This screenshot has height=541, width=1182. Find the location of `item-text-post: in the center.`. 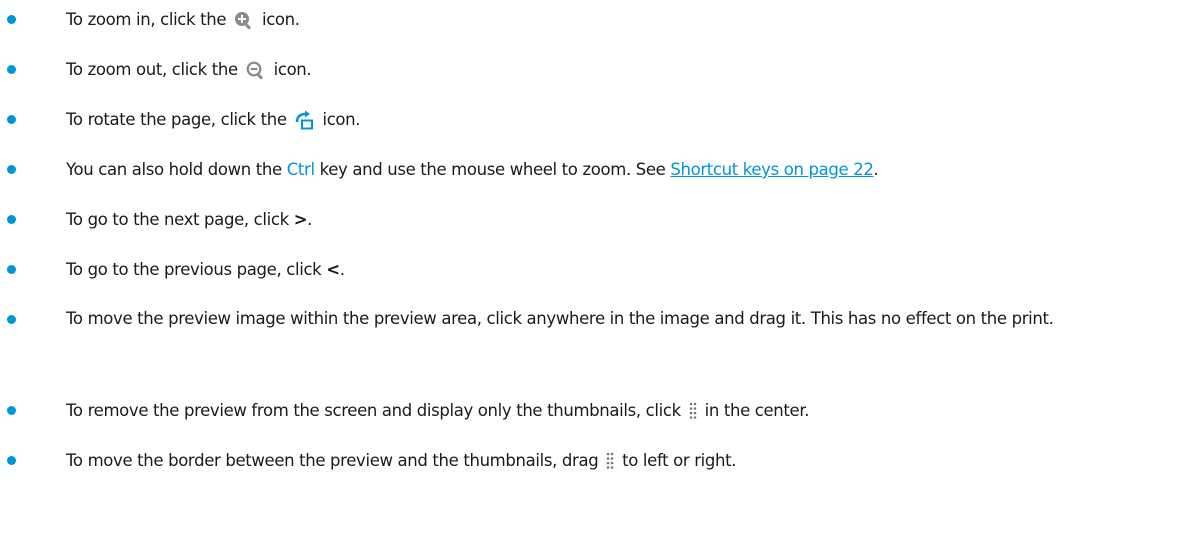

item-text-post: in the center. is located at coordinates (757, 410).